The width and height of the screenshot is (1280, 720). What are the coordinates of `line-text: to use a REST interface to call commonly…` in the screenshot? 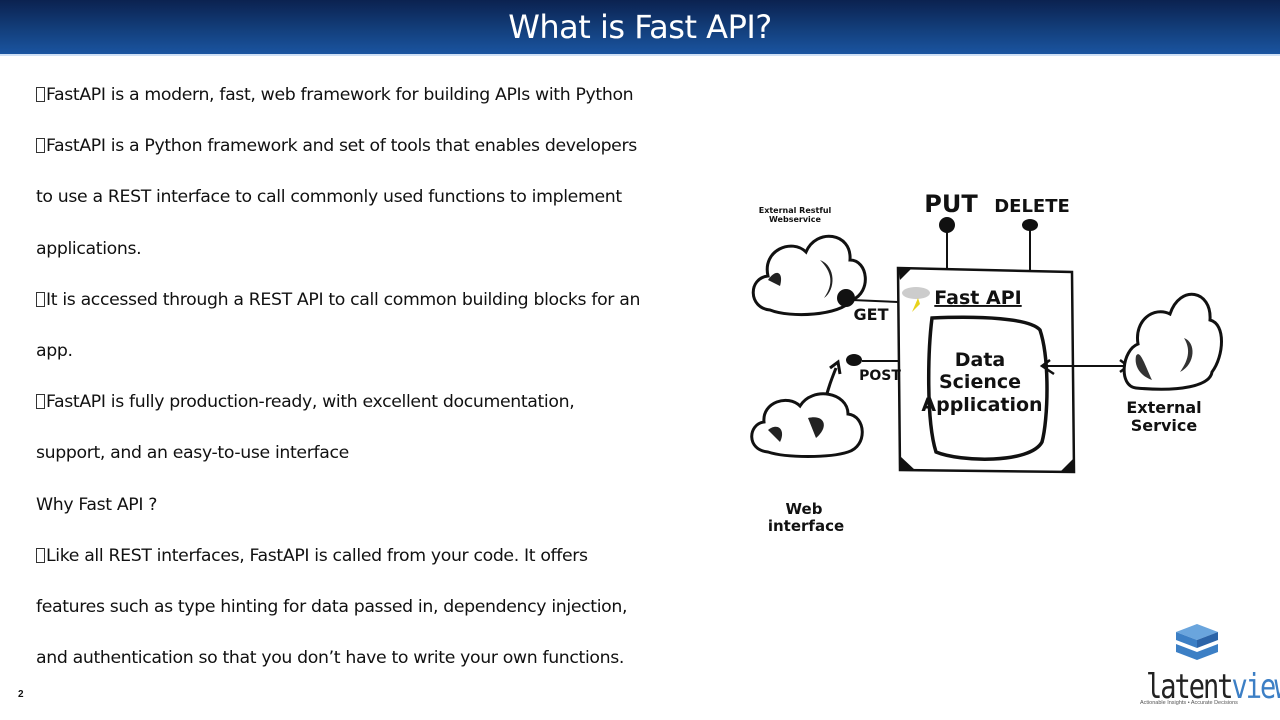 It's located at (329, 197).